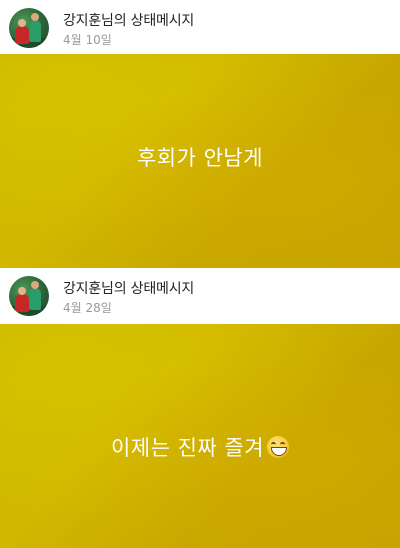 The image size is (400, 548). Describe the element at coordinates (200, 27) in the screenshot. I see `post-header: 강지훈님의 상태메시지 4월 10일` at that location.